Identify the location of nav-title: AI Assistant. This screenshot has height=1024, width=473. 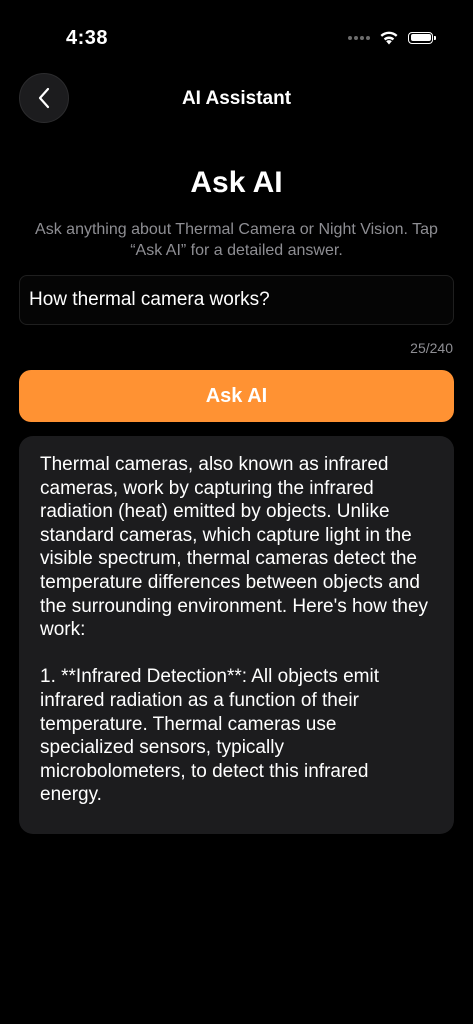
(236, 98).